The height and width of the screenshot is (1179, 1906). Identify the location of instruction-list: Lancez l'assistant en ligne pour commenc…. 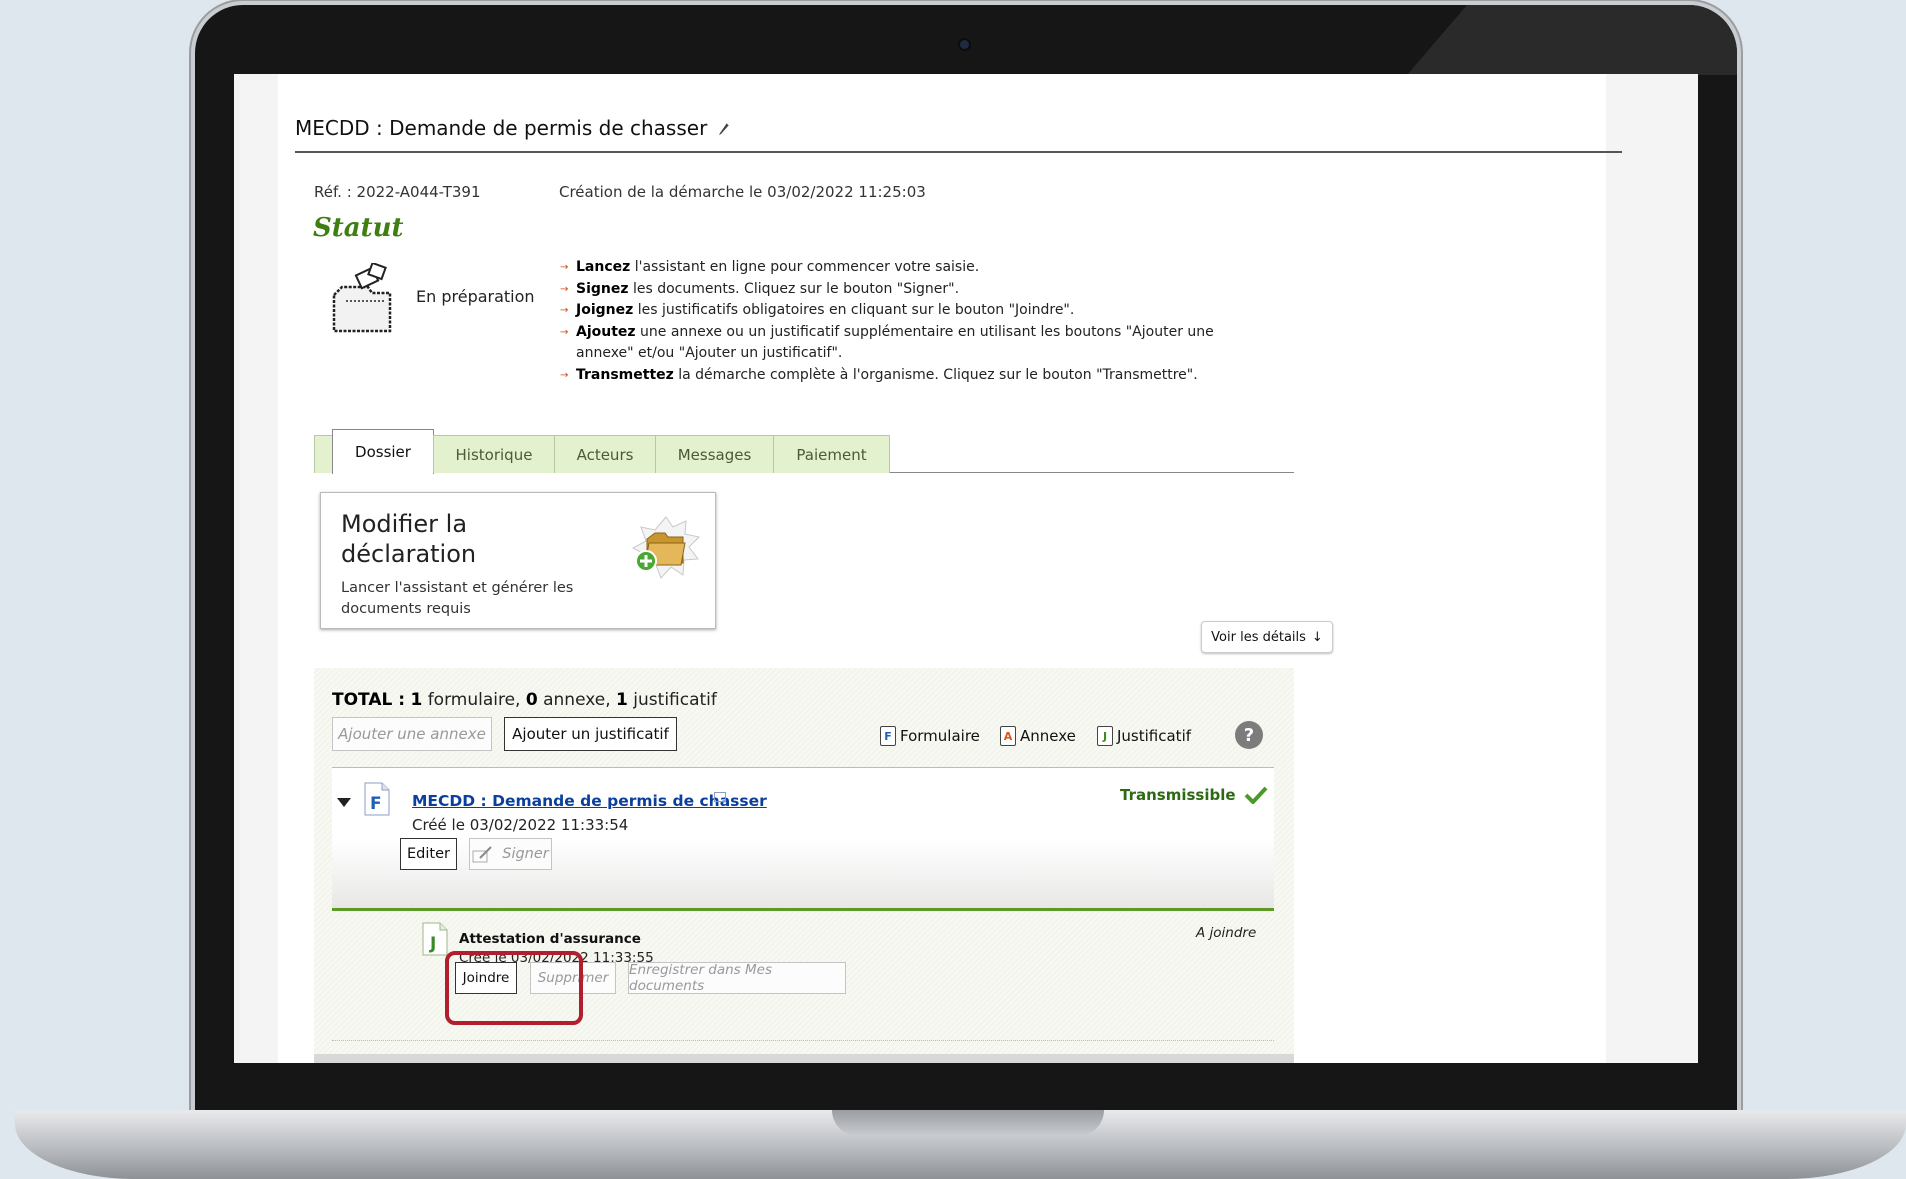
(910, 321).